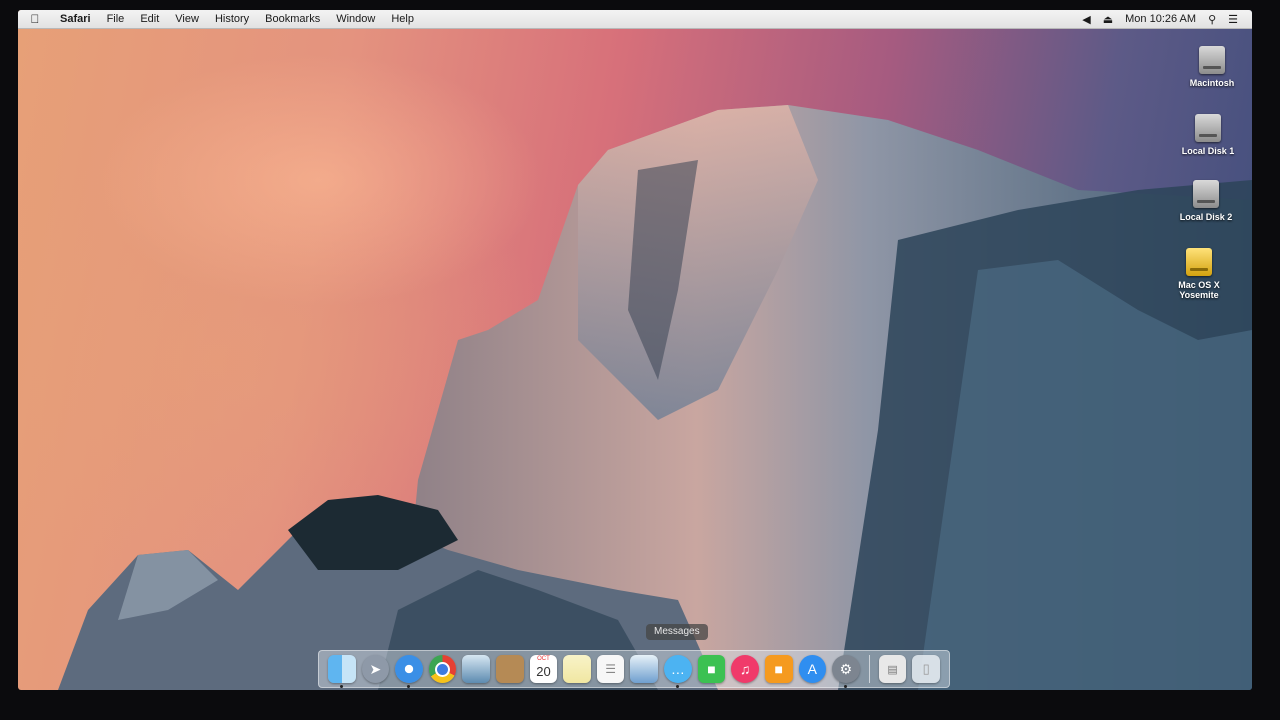  I want to click on desktop-icon-label: Mac OS X Yosemite, so click(1199, 290).